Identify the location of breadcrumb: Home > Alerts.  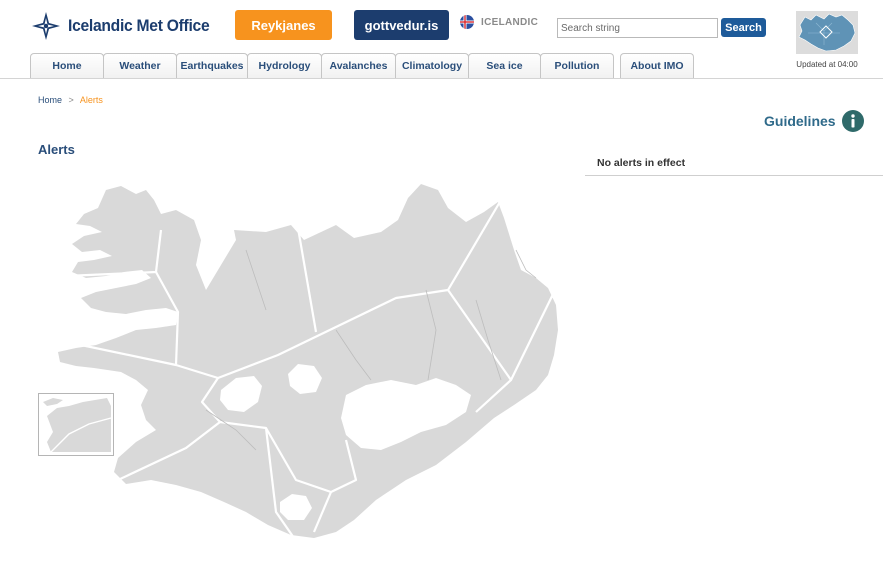
(70, 100).